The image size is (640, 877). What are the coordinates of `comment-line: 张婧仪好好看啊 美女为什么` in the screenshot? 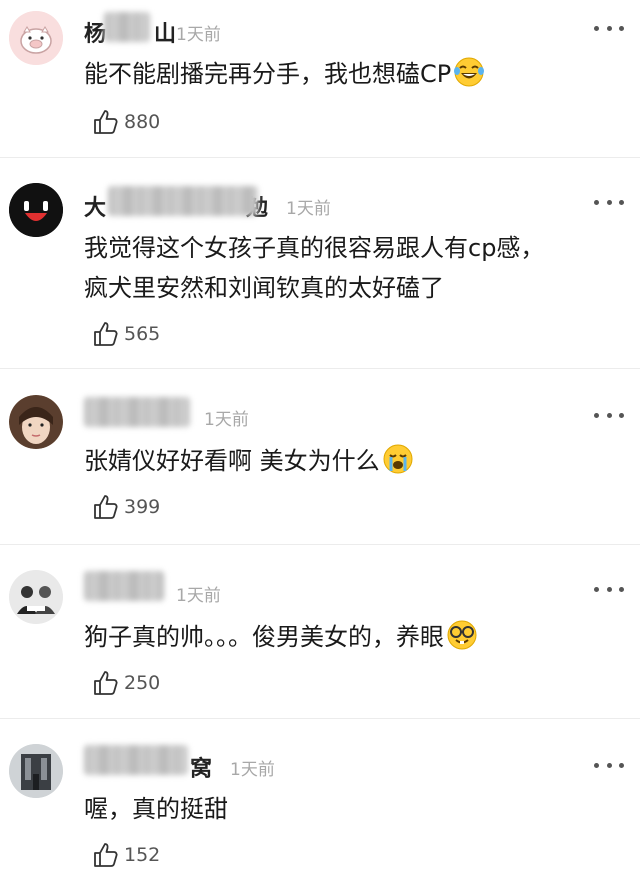 It's located at (232, 461).